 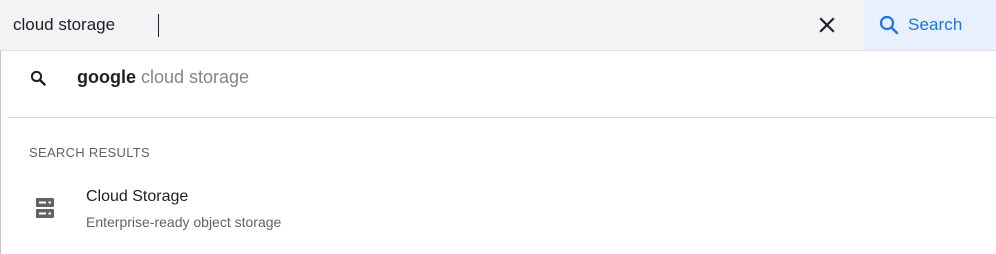 What do you see at coordinates (45, 208) in the screenshot?
I see `storage-icon` at bounding box center [45, 208].